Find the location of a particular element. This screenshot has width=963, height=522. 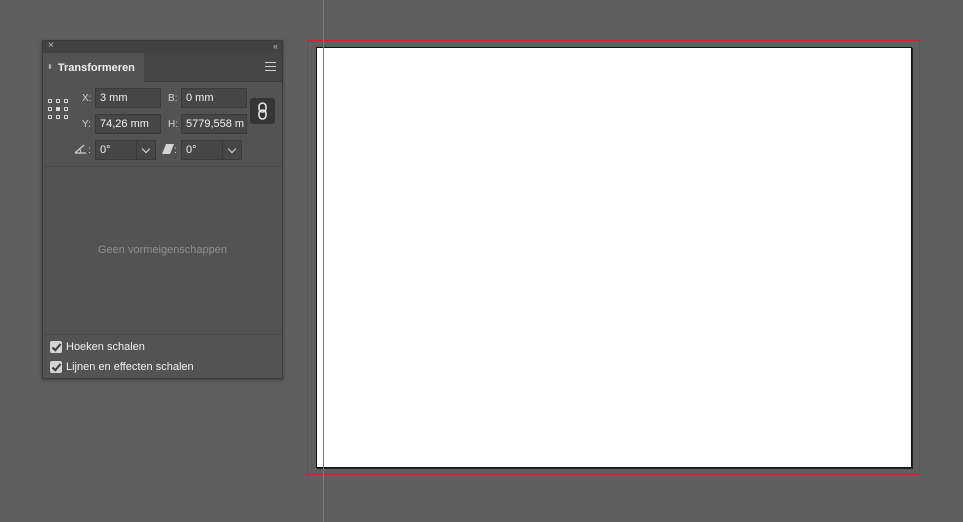

y-field: 74,26 mm is located at coordinates (128, 124).